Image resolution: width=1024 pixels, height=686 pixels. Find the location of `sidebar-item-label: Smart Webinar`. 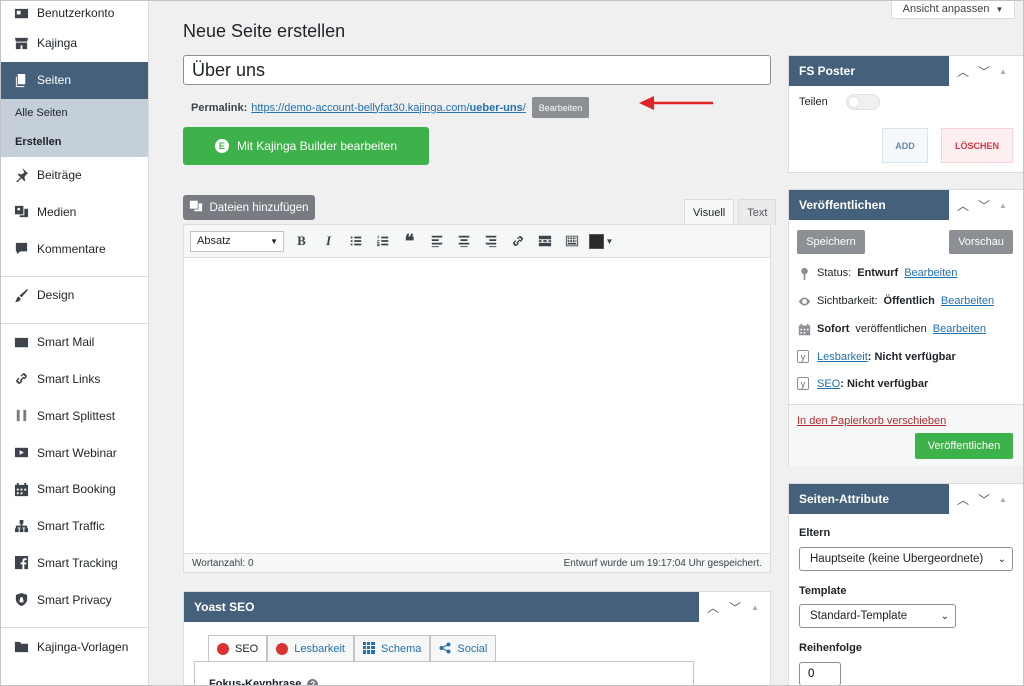

sidebar-item-label: Smart Webinar is located at coordinates (77, 452).